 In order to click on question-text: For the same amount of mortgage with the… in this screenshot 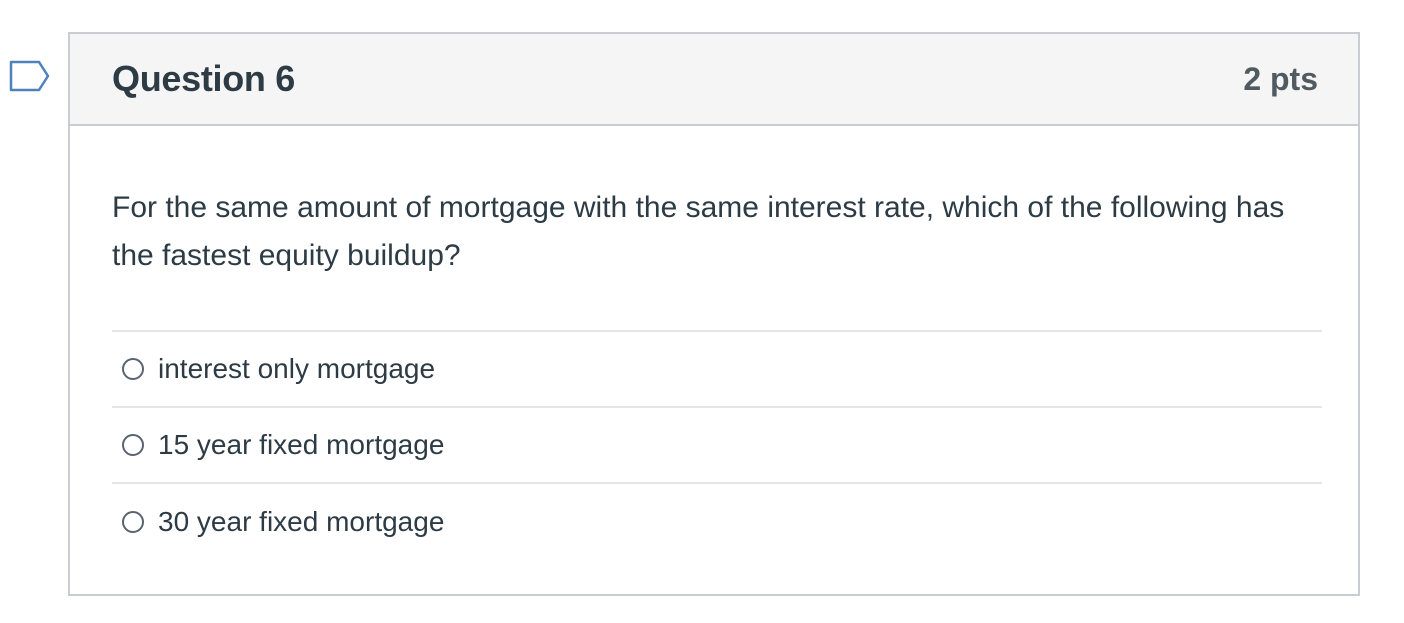, I will do `click(698, 231)`.